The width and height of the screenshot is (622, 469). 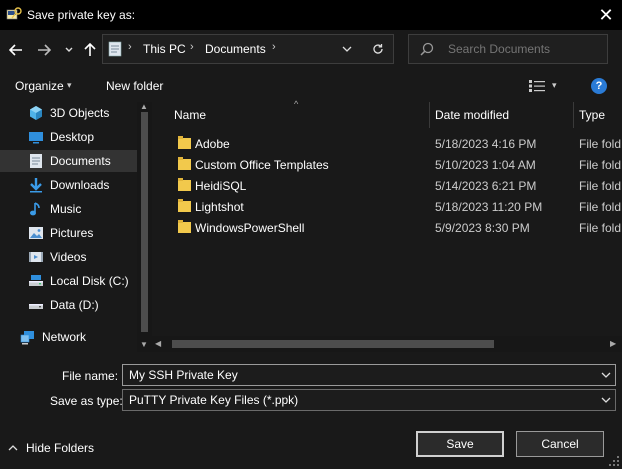 I want to click on filetype-dropdown-chevron-icon, so click(x=606, y=400).